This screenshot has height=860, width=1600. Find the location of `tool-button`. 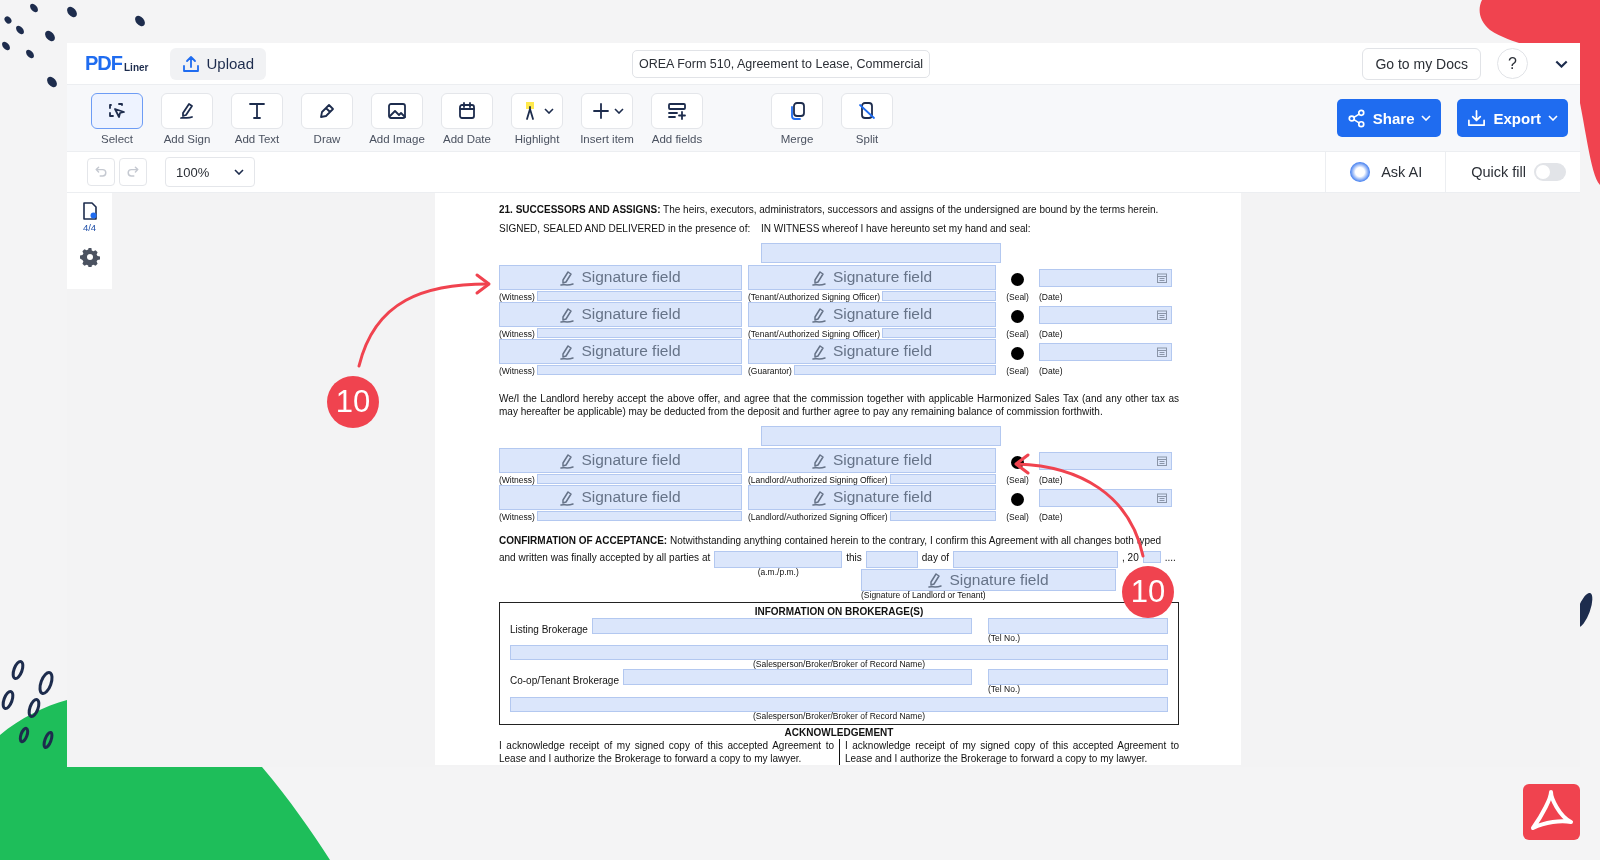

tool-button is located at coordinates (117, 111).